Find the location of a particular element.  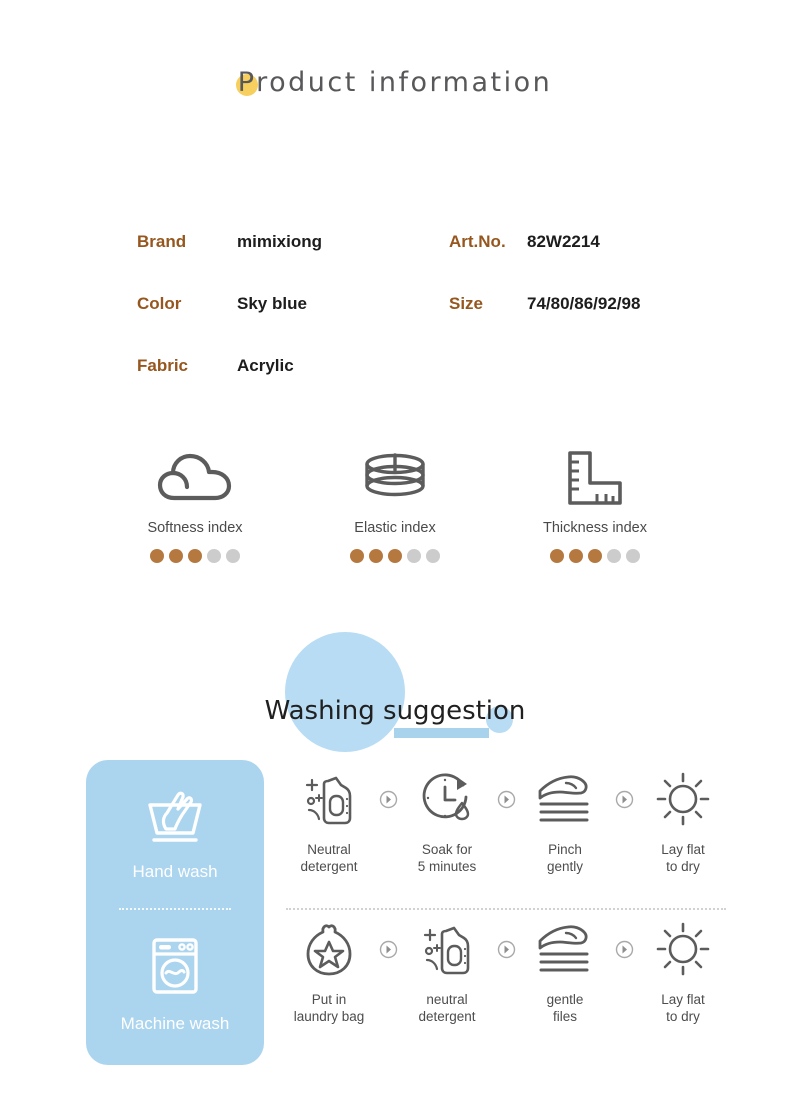

step-line-2: gently is located at coordinates (565, 866).